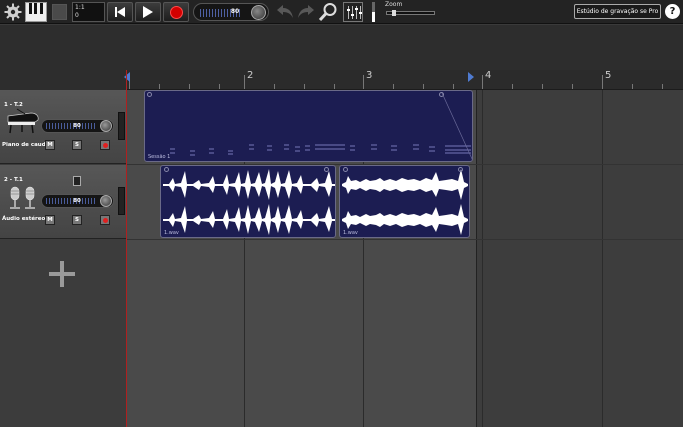  I want to click on loop-start-marker, so click(127, 77).